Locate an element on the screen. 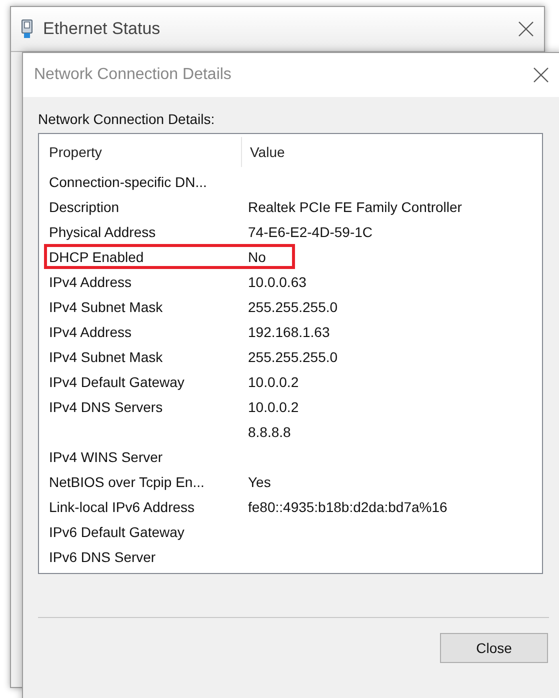 Image resolution: width=559 pixels, height=698 pixels. list-row: Link-local IPv6 Address fe80::4935:b18b:d2da:bd7a%16 is located at coordinates (247, 506).